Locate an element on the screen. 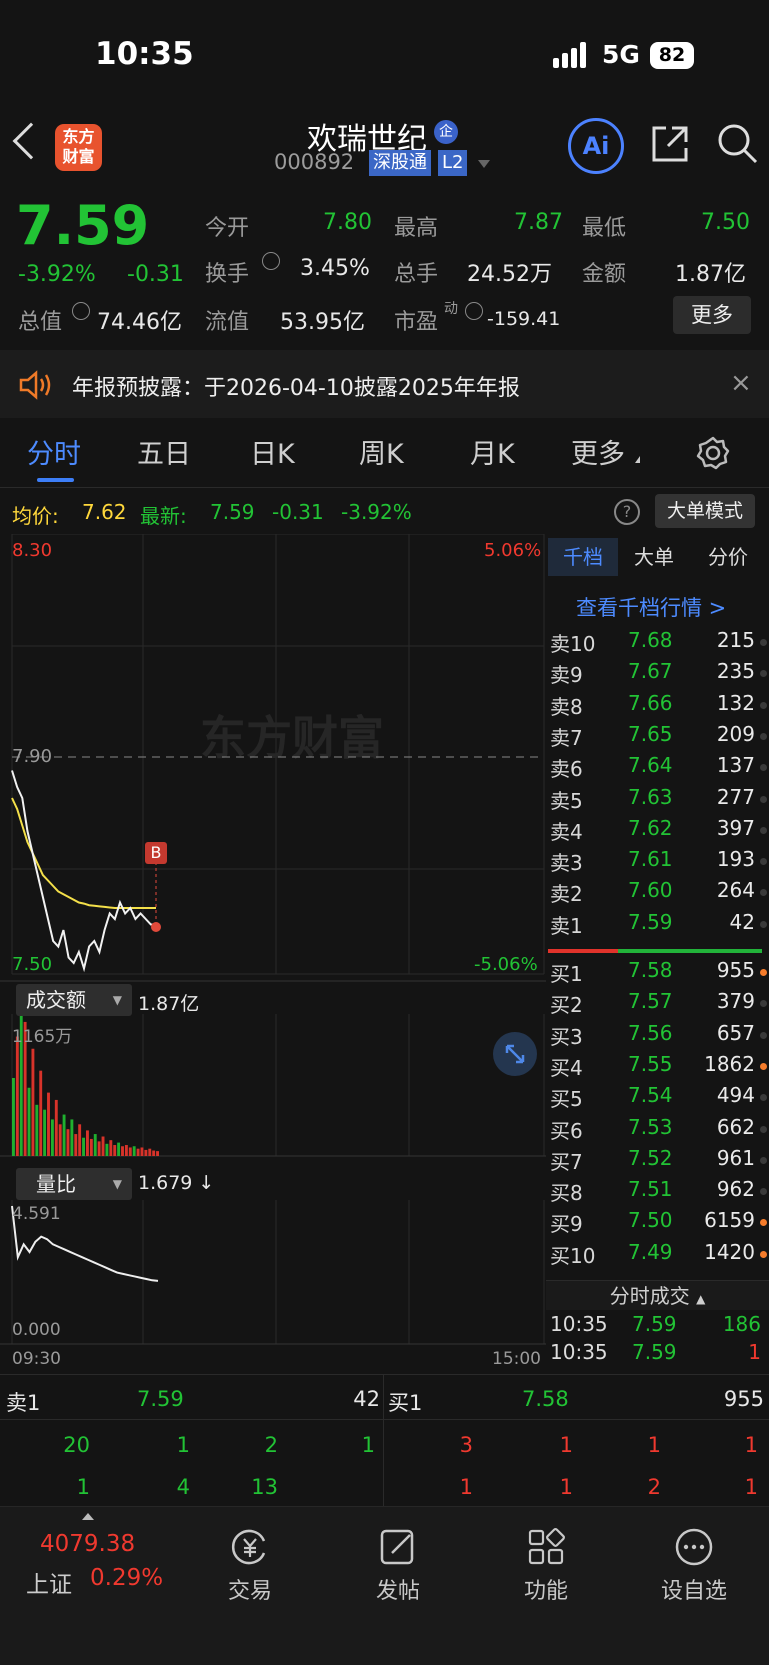 The image size is (769, 1665). index-change: 0.29% is located at coordinates (127, 1578).